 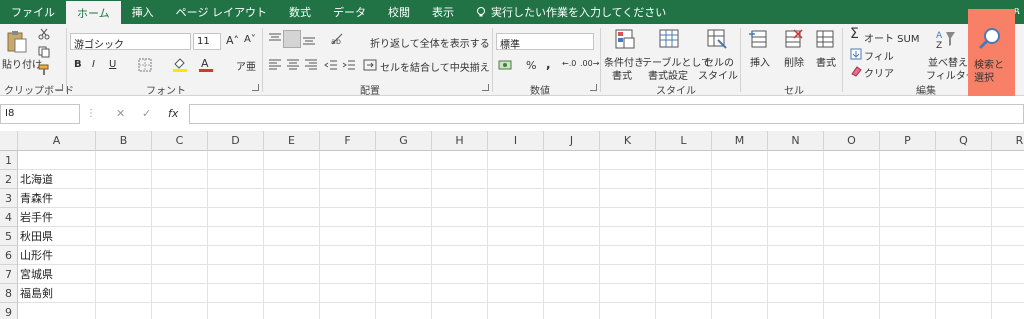 What do you see at coordinates (516, 198) in the screenshot?
I see `cell-I3` at bounding box center [516, 198].